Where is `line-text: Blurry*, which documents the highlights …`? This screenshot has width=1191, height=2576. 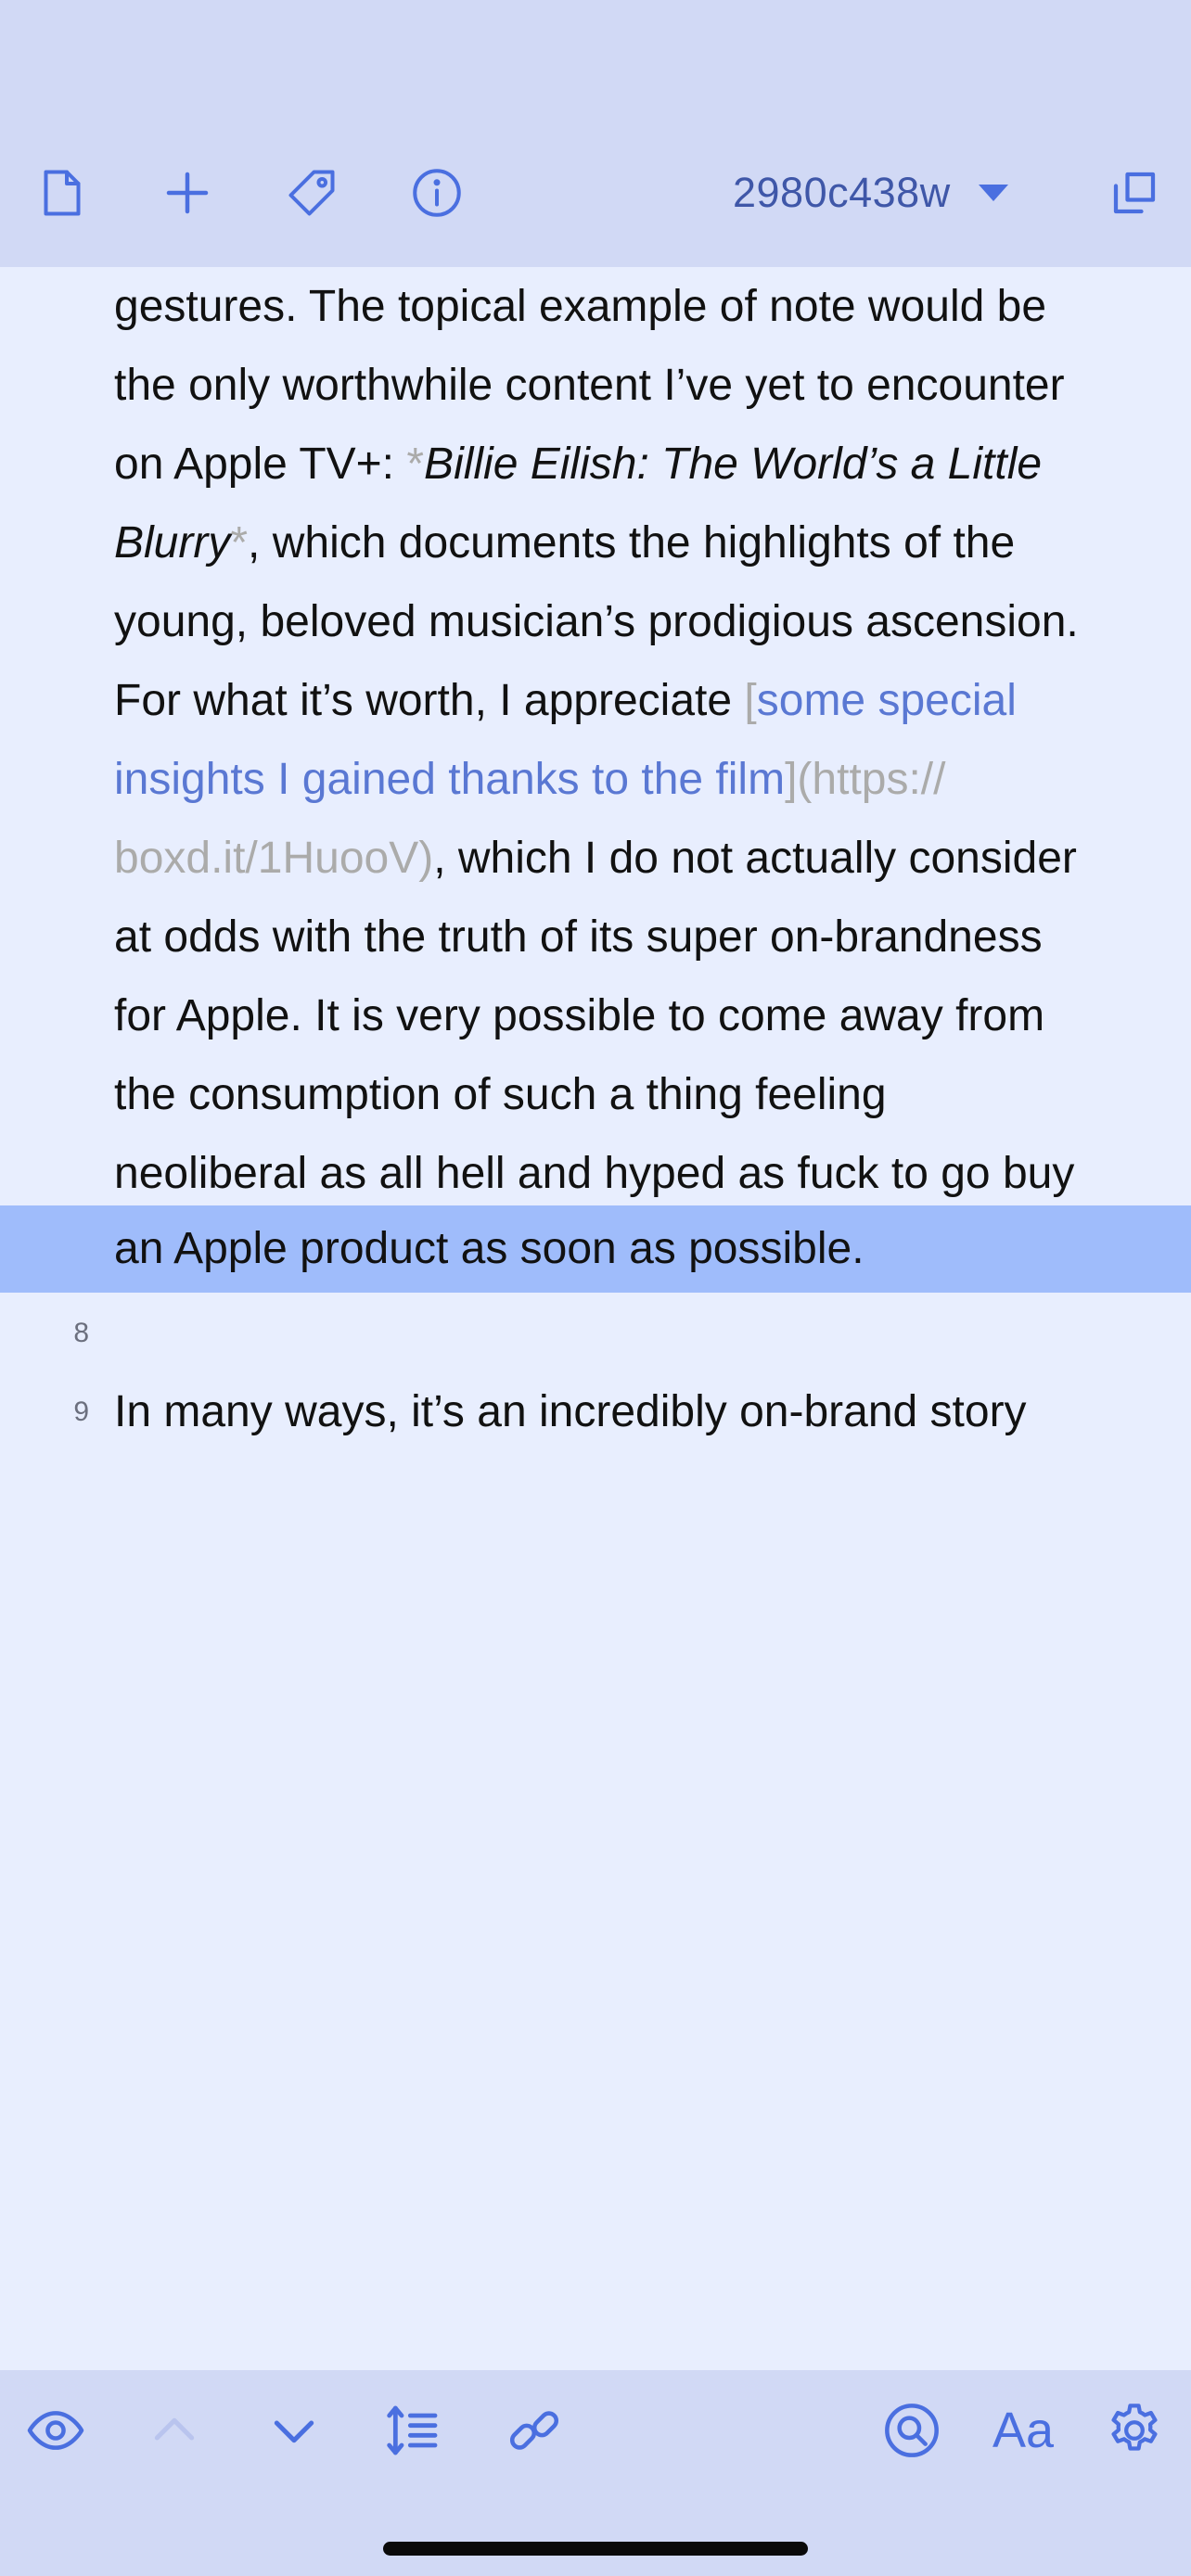
line-text: Blurry*, which documents the highlights … is located at coordinates (564, 543).